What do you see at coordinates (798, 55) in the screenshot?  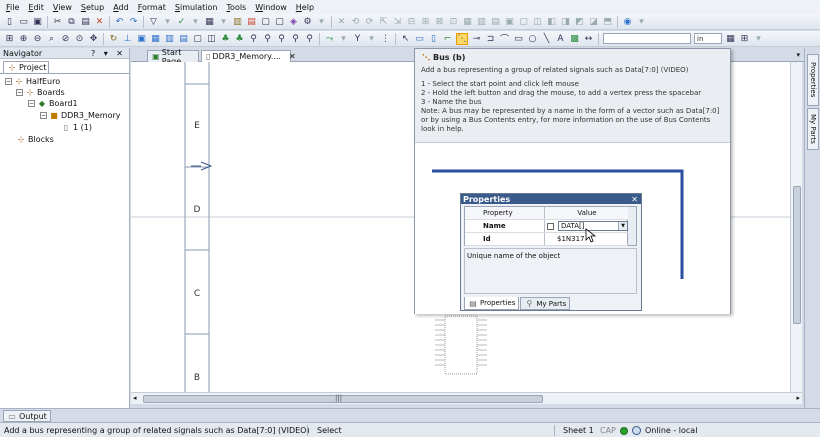 I see `tab-list-dropdown-icon: ▾` at bounding box center [798, 55].